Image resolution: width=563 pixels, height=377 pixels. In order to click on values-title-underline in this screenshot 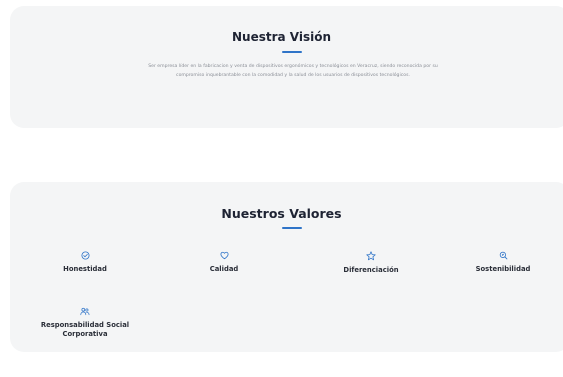, I will do `click(292, 228)`.